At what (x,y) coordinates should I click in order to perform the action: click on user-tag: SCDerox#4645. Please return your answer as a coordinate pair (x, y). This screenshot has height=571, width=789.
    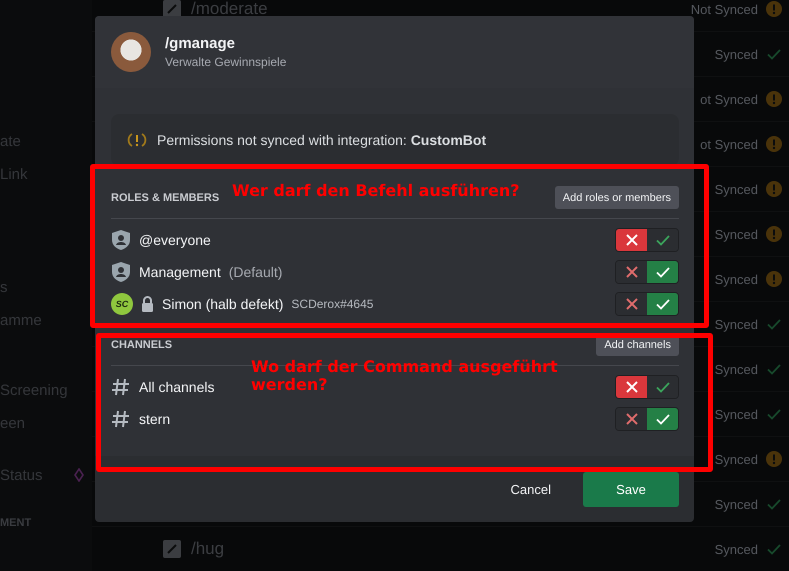
    Looking at the image, I should click on (332, 304).